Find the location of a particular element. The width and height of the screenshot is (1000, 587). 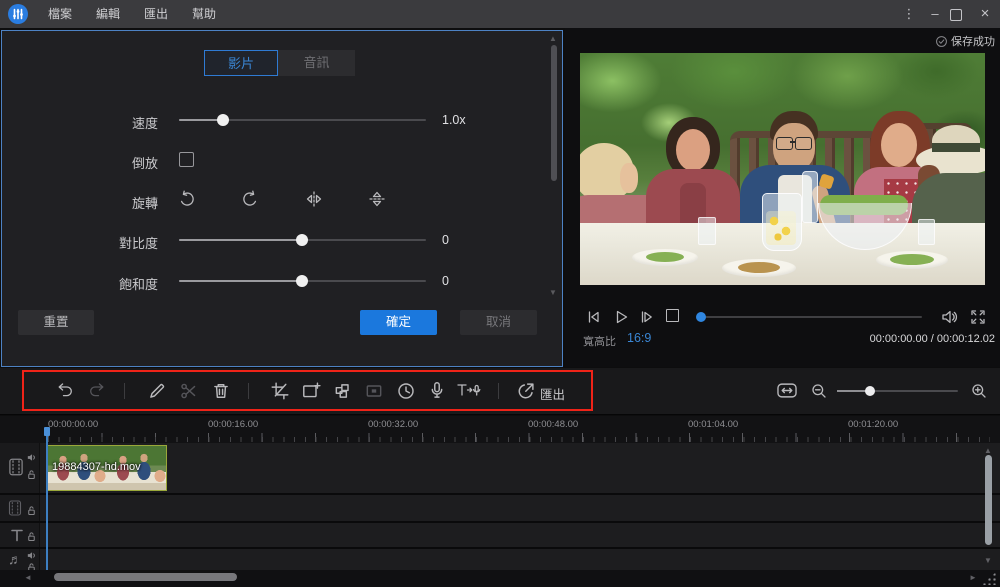

tracks-scrollbar-thumb is located at coordinates (988, 500).